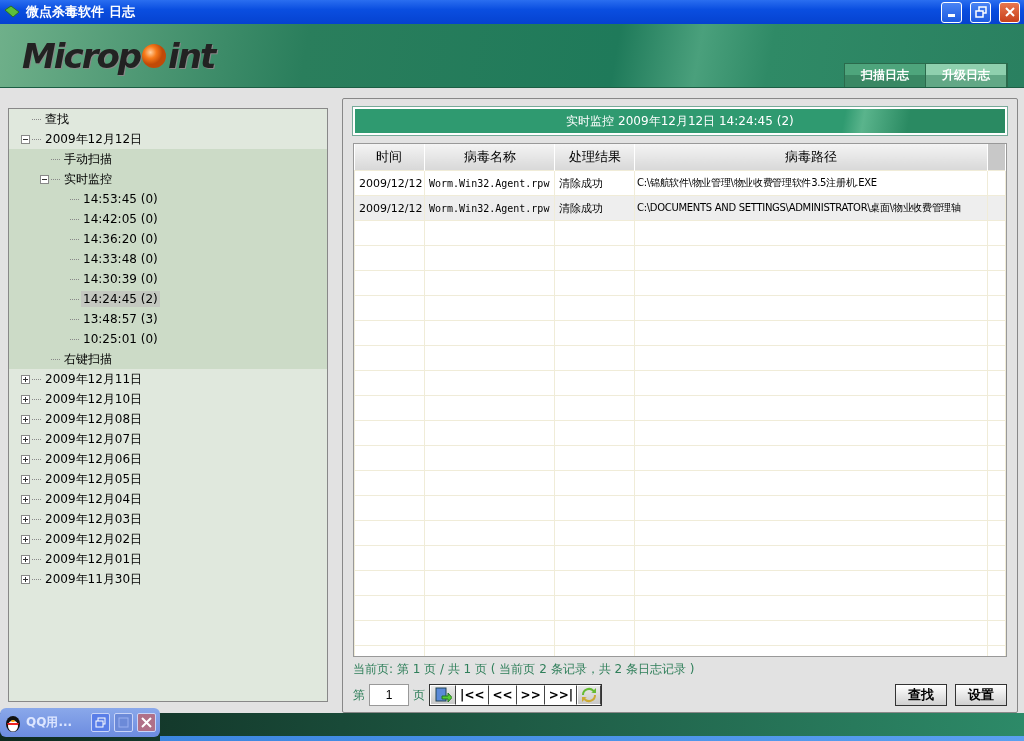  I want to click on restore-button, so click(100, 722).